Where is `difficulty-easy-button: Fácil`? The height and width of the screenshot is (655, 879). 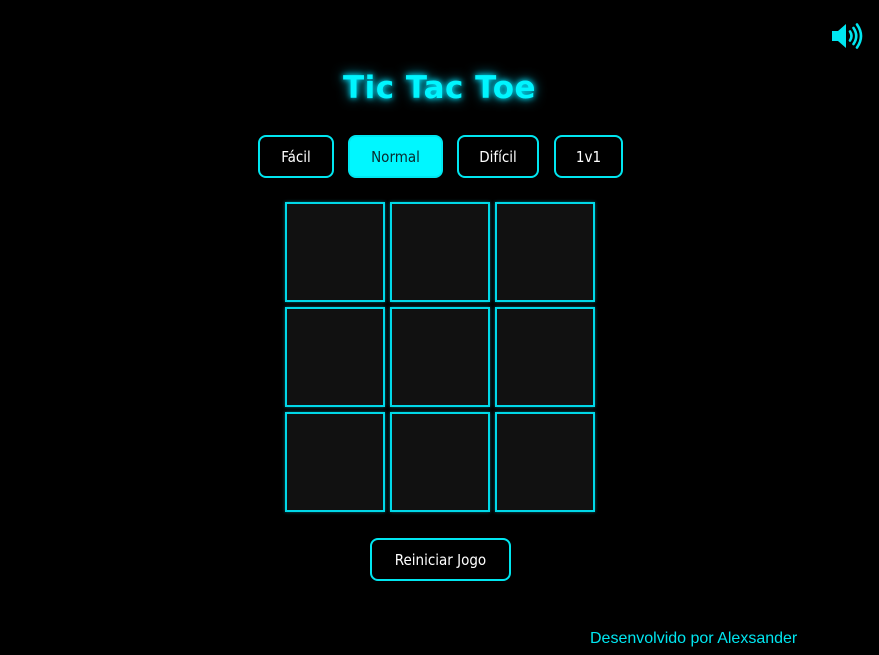
difficulty-easy-button: Fácil is located at coordinates (296, 156).